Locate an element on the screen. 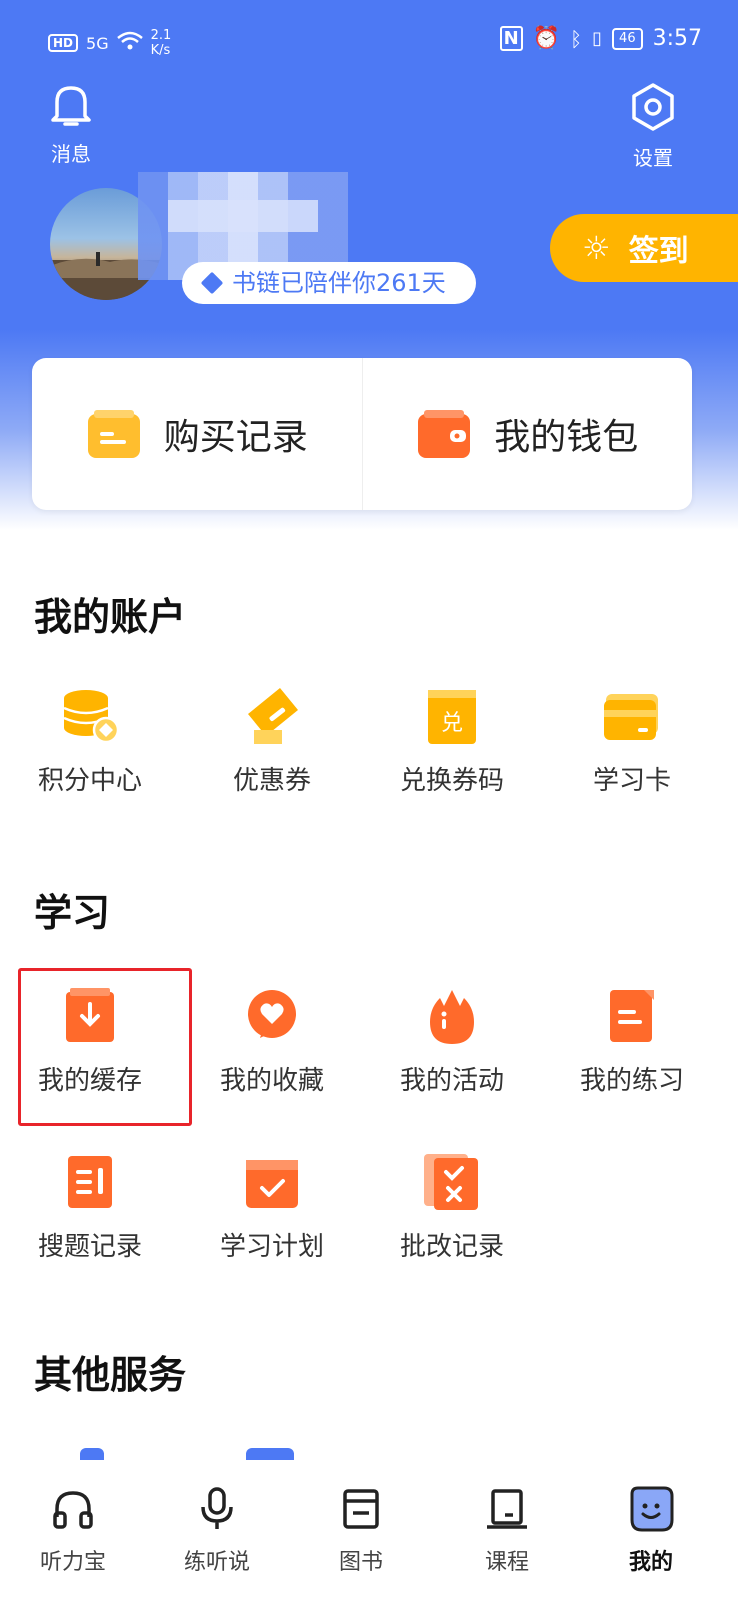 The width and height of the screenshot is (738, 1600). coupons-item: 优惠券 is located at coordinates (272, 741).